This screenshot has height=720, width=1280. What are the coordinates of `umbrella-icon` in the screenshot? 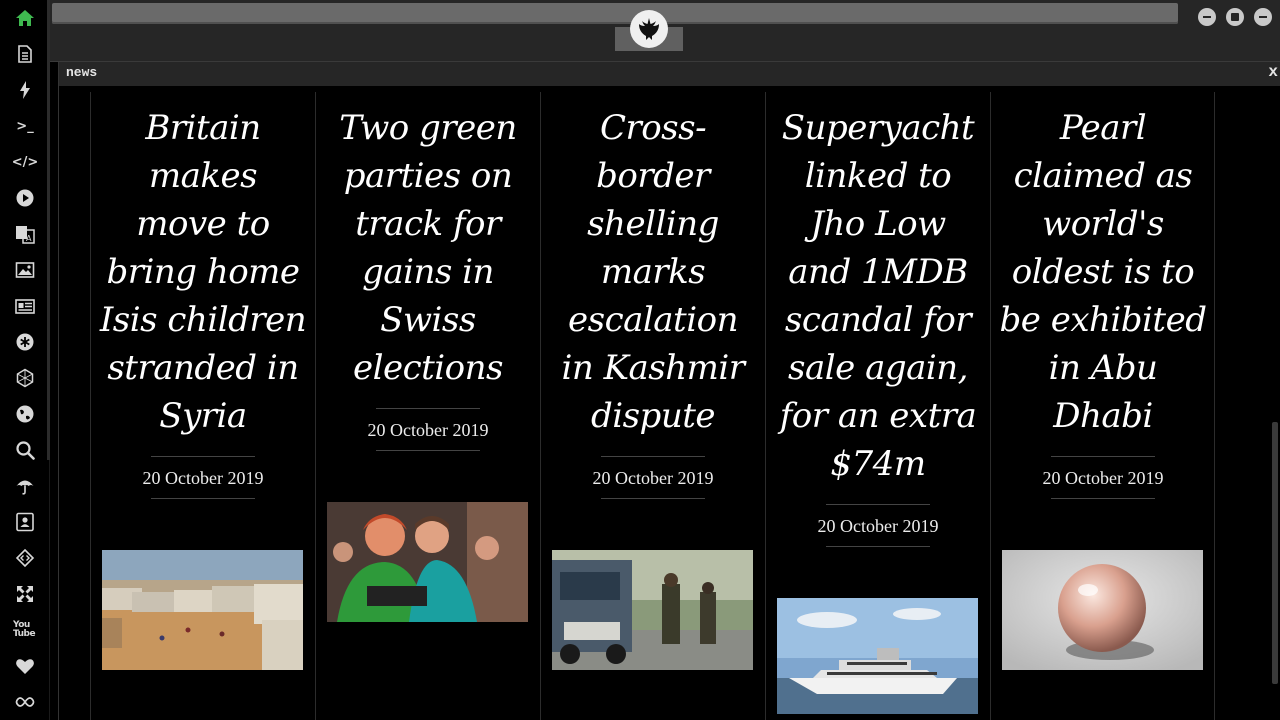 It's located at (25, 486).